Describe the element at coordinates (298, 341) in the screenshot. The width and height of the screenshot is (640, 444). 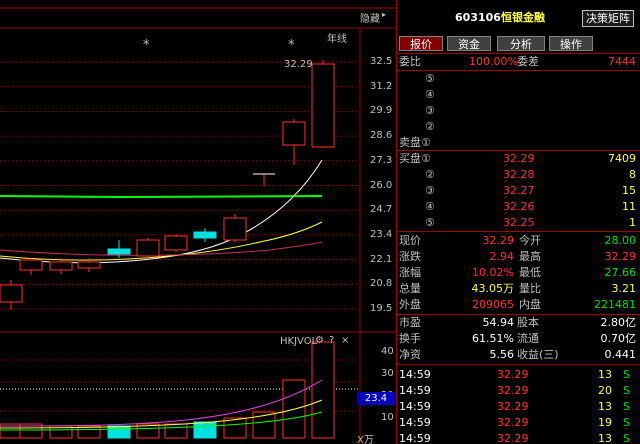
I see `indicator-name: HKJVOL` at that location.